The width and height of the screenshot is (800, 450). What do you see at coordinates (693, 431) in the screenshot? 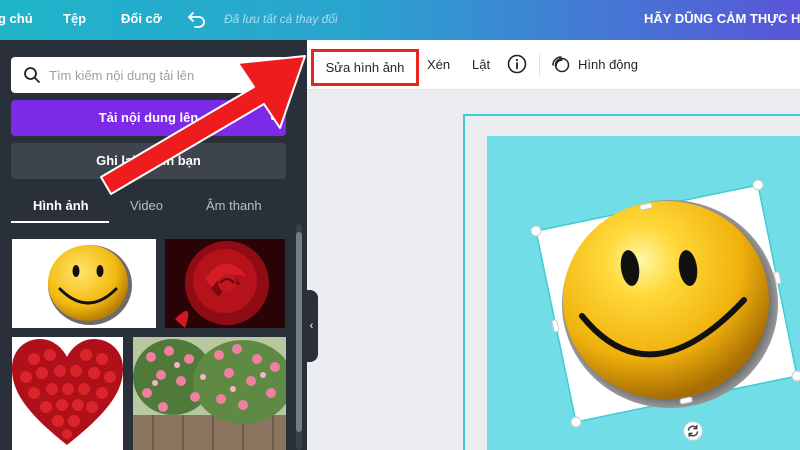
I see `rotate-icon` at bounding box center [693, 431].